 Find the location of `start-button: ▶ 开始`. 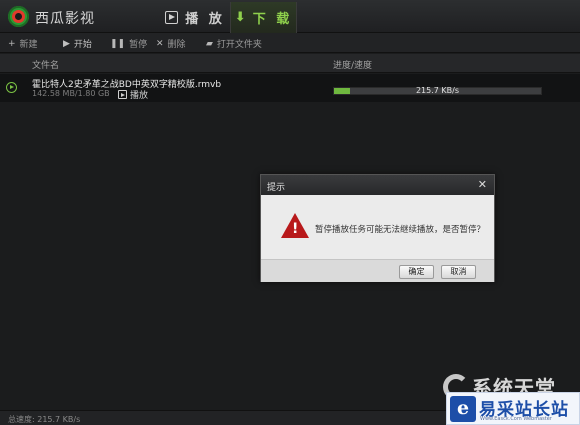

start-button: ▶ 开始 is located at coordinates (77, 44).